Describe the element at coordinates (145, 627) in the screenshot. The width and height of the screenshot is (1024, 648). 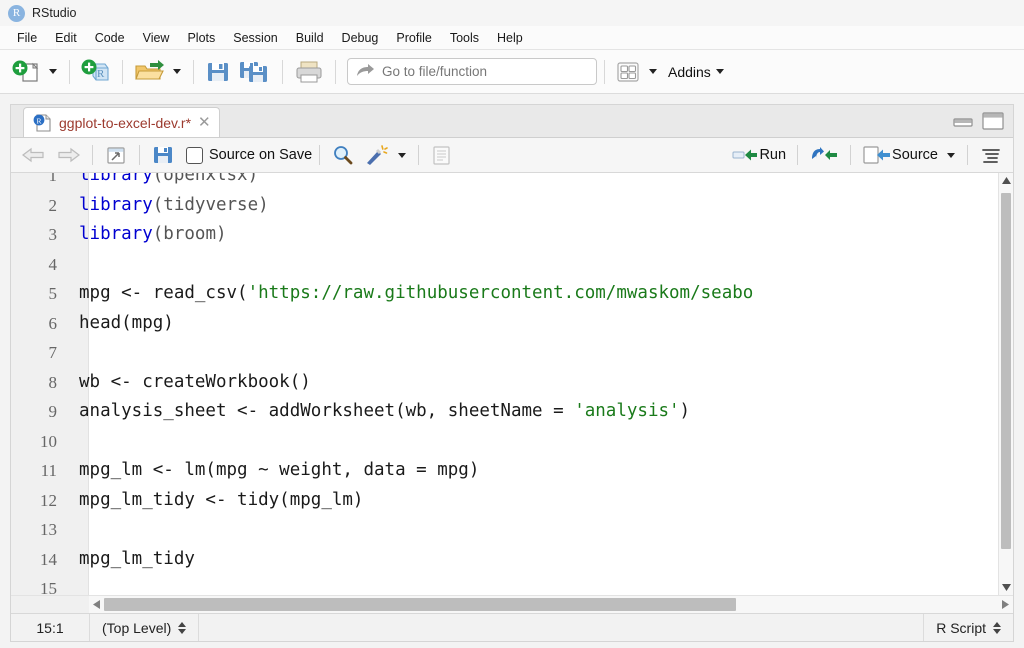
I see `scope-selector: (Top Level)` at that location.